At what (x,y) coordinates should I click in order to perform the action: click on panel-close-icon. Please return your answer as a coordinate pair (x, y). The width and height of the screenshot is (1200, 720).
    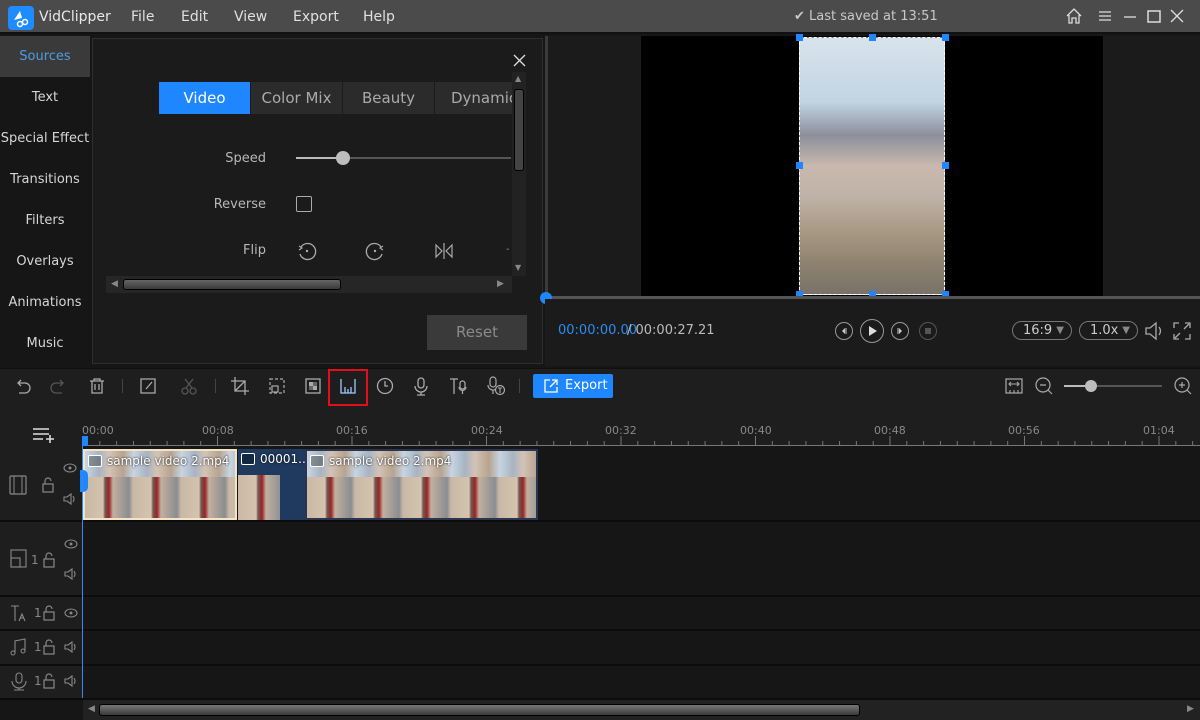
    Looking at the image, I should click on (520, 61).